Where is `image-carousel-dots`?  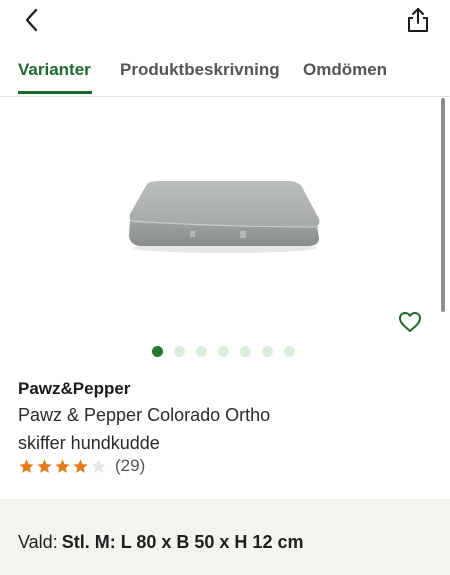
image-carousel-dots is located at coordinates (223, 351).